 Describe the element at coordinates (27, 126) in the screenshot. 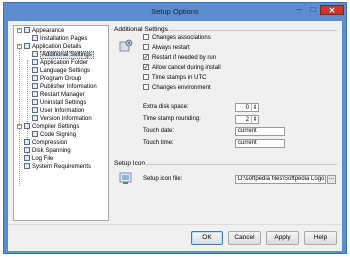

I see `compiler-icon` at that location.